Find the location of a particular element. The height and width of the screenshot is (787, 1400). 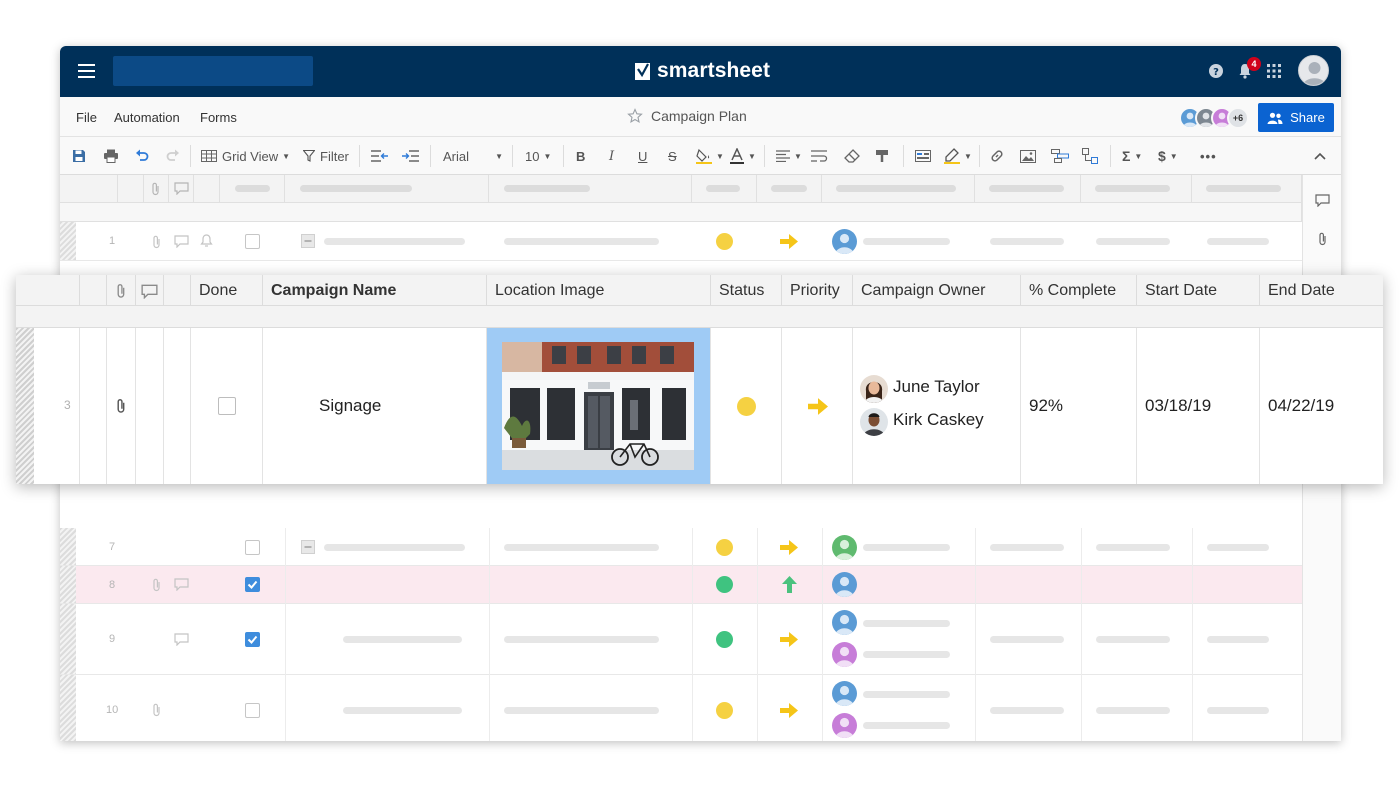

currency-icon: $ ▼ is located at coordinates (1168, 156).